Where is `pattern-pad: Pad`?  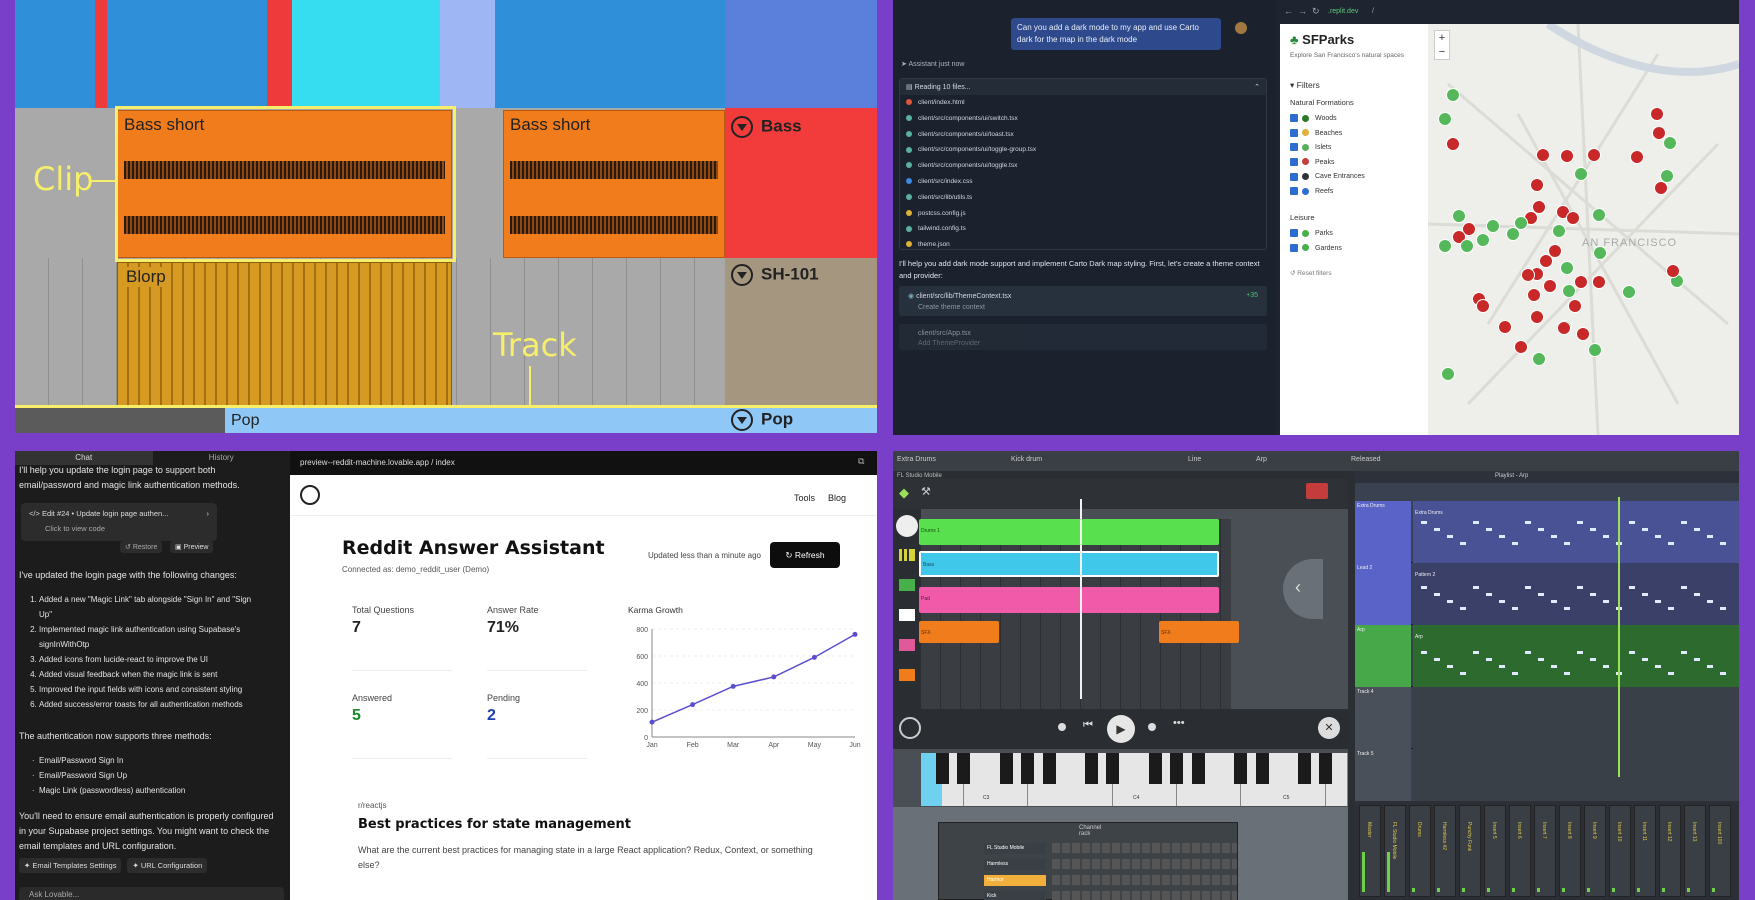
pattern-pad: Pad is located at coordinates (1069, 600).